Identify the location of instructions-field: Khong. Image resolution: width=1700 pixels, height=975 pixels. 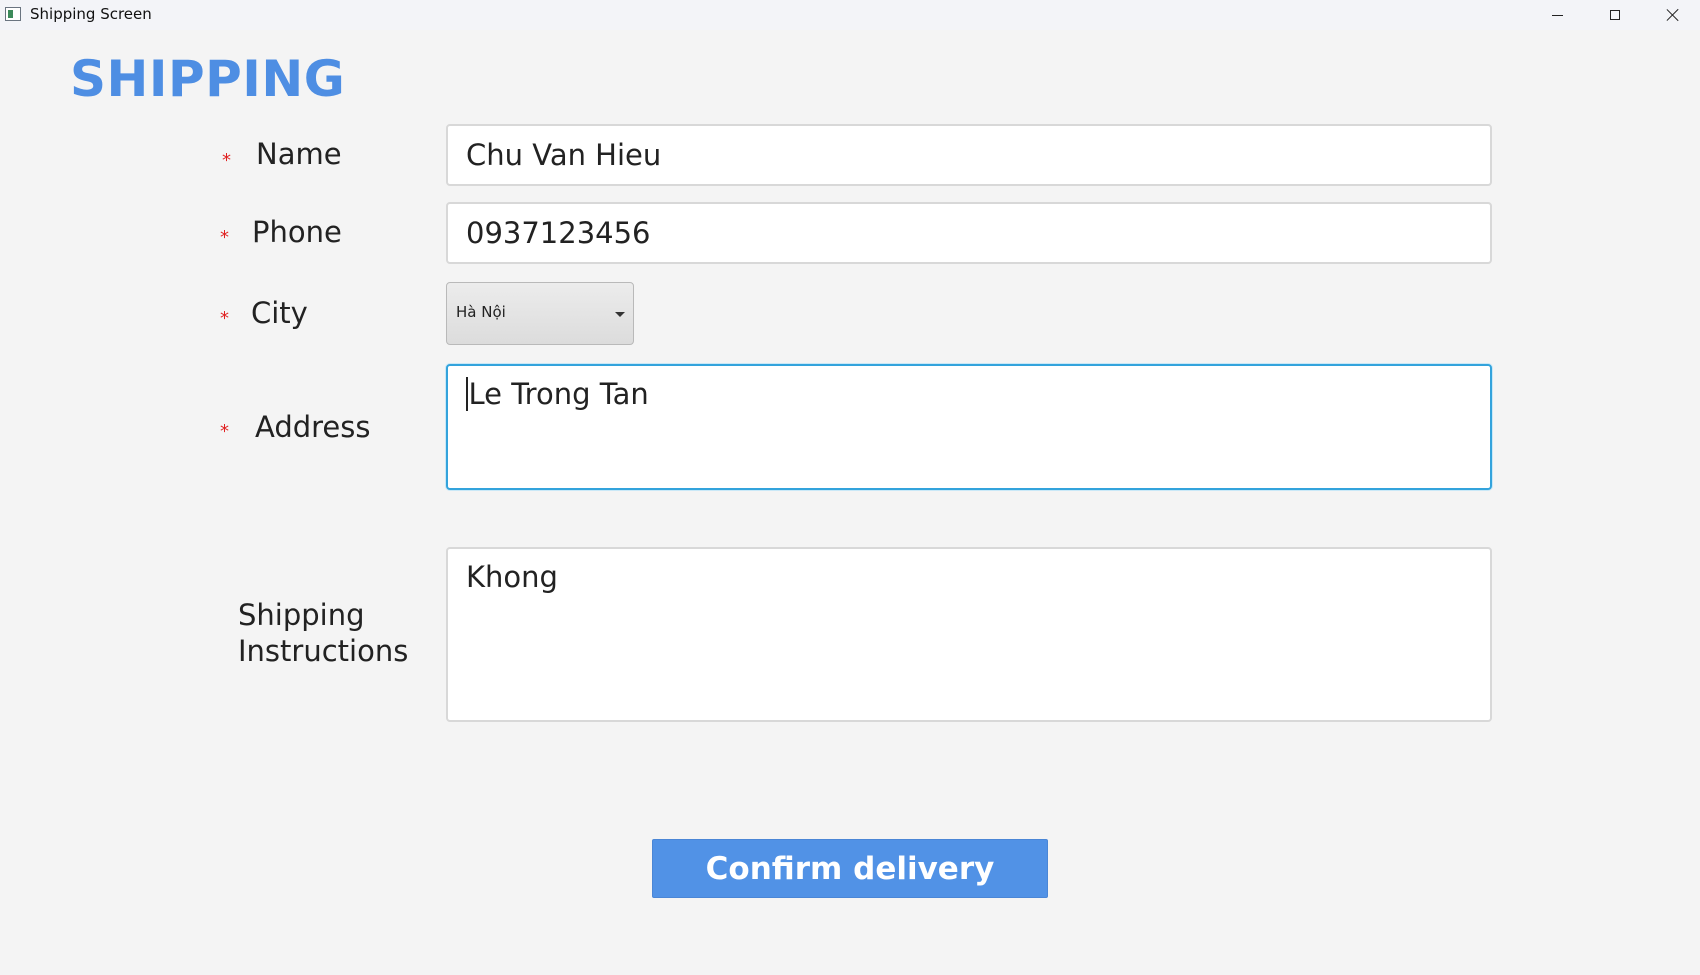
(969, 634).